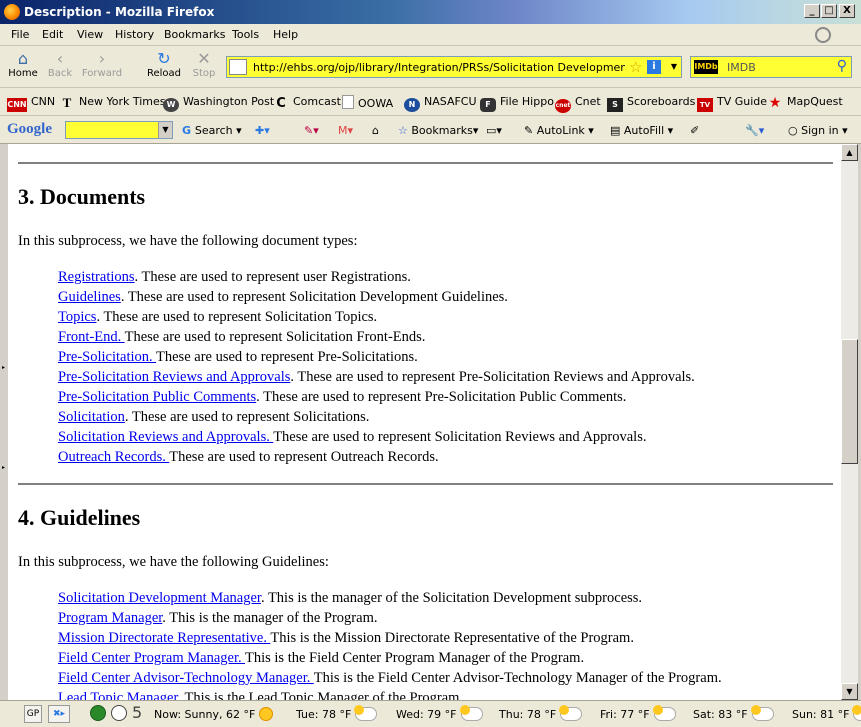  I want to click on imdb-engine-icon: IMDb, so click(706, 67).